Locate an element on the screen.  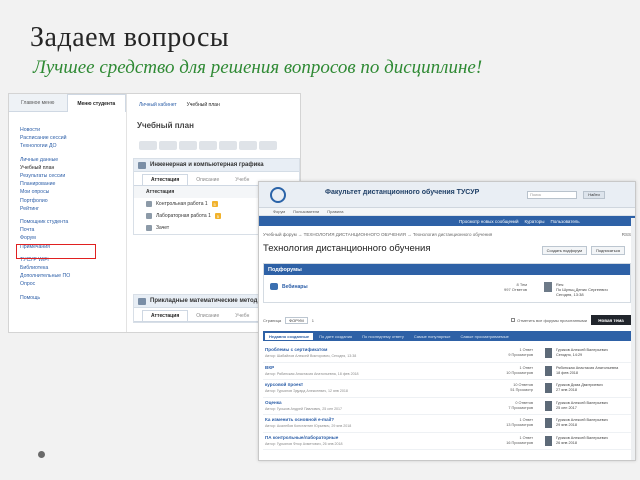
topic-title: курсовой проект is located at coordinates (284, 384).